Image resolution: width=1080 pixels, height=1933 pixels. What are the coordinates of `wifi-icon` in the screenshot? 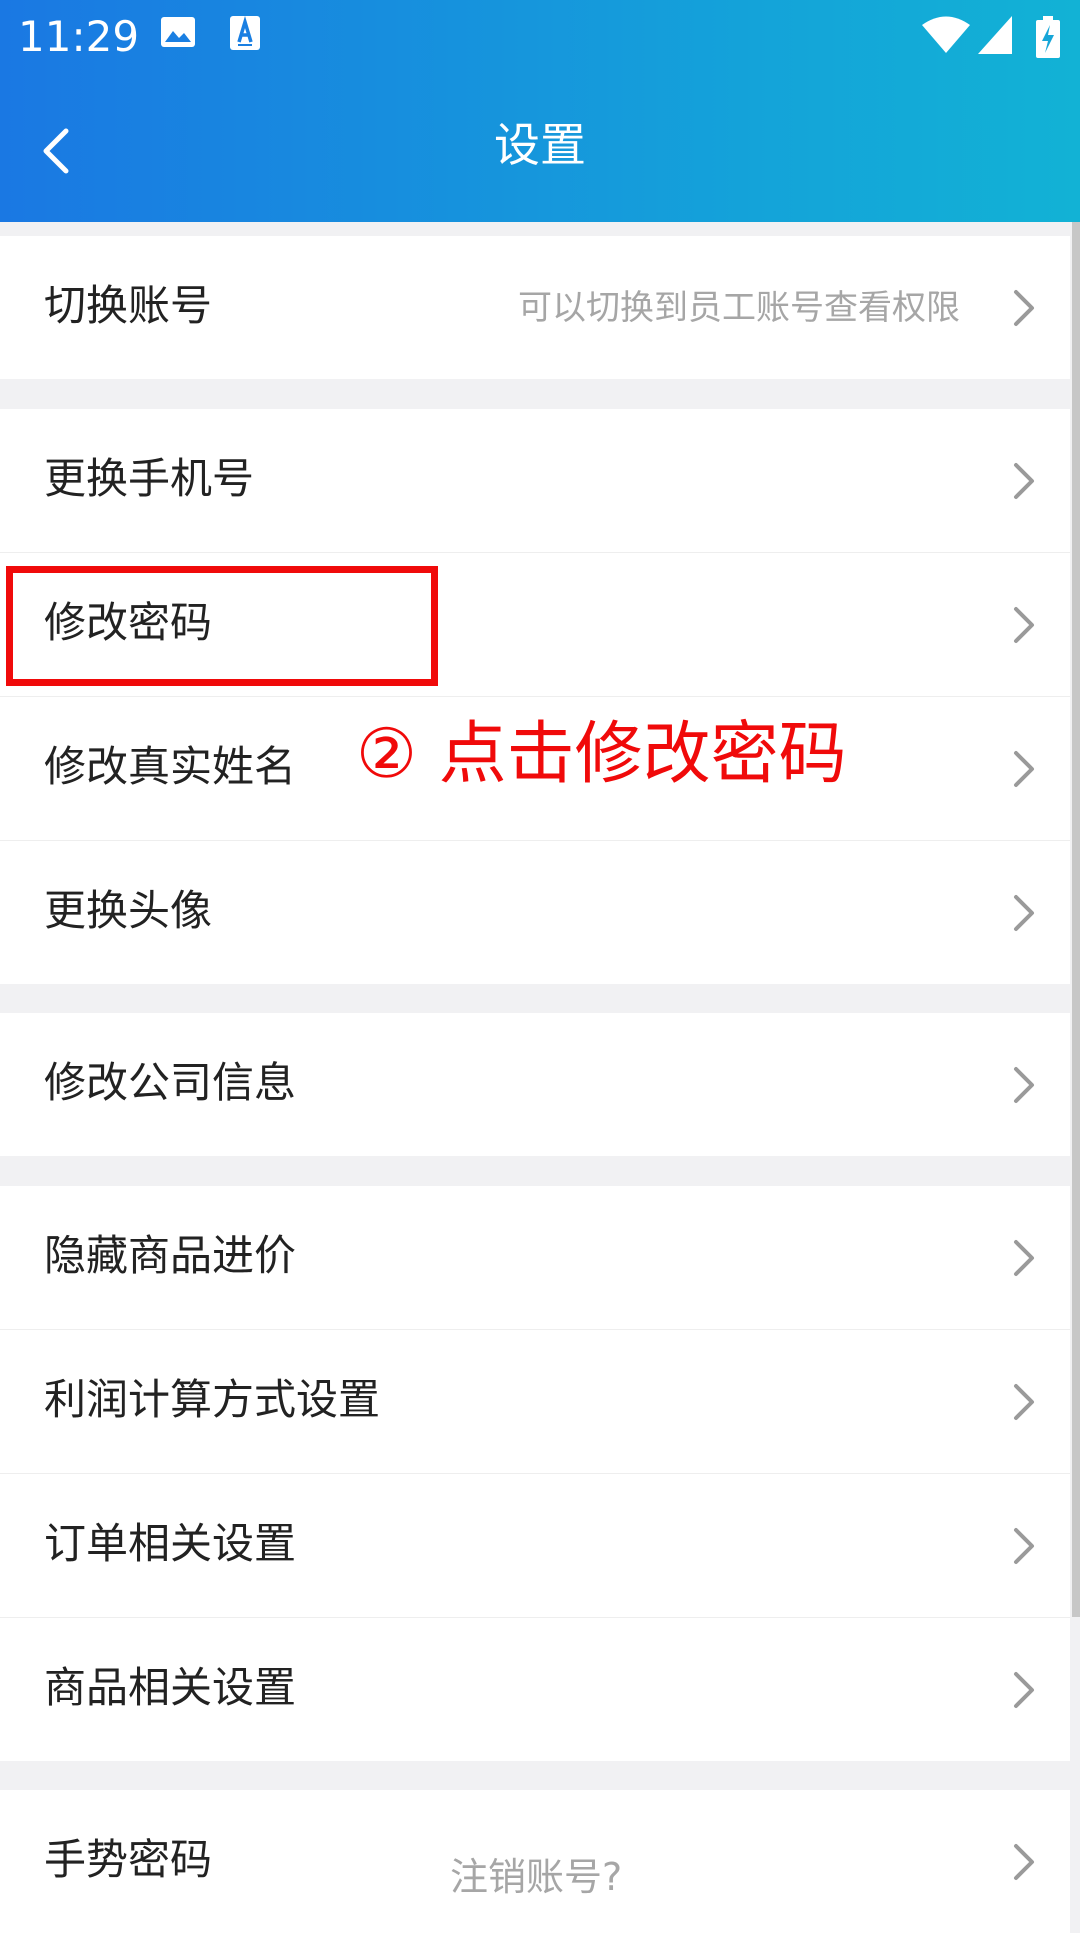 It's located at (946, 34).